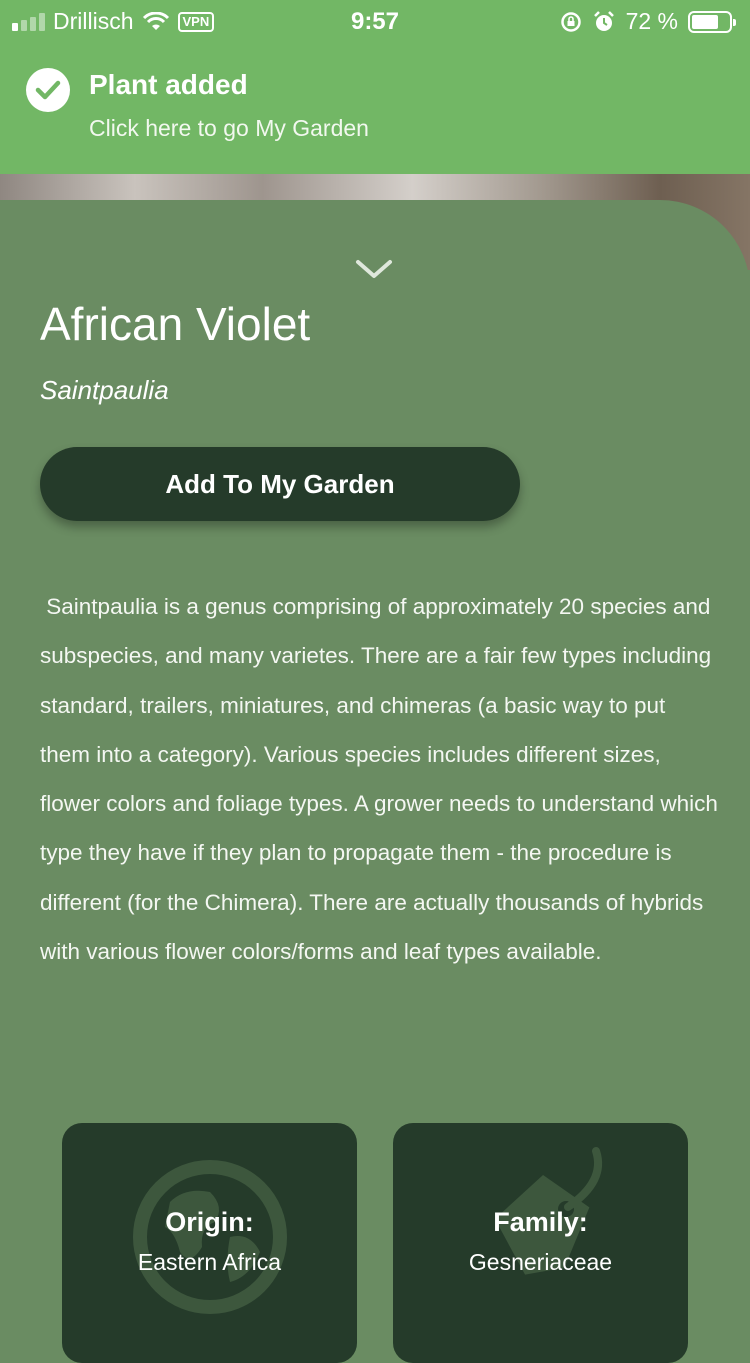 The width and height of the screenshot is (750, 1363). I want to click on battery-percent: 72 %, so click(651, 21).